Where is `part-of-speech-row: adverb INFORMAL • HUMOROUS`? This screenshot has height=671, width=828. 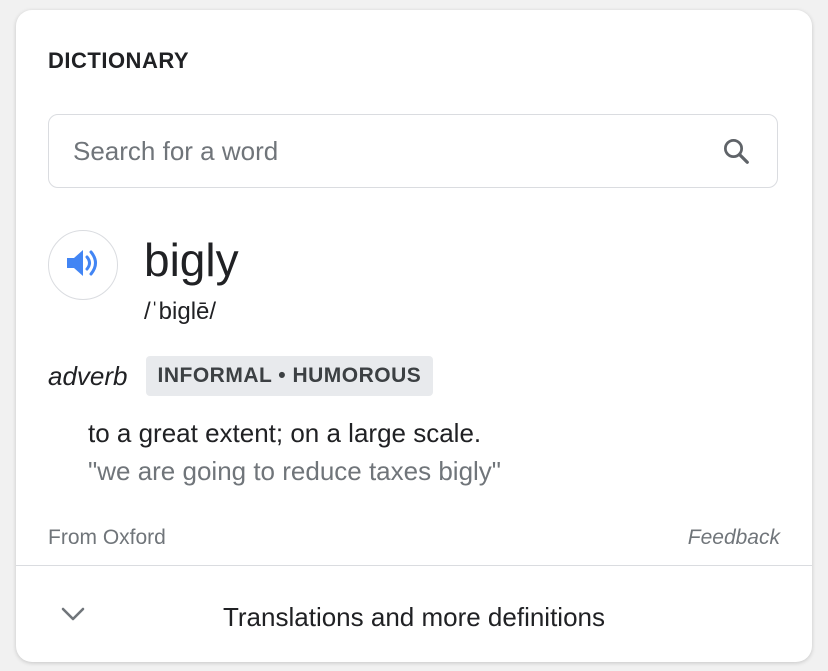 part-of-speech-row: adverb INFORMAL • HUMOROUS is located at coordinates (241, 376).